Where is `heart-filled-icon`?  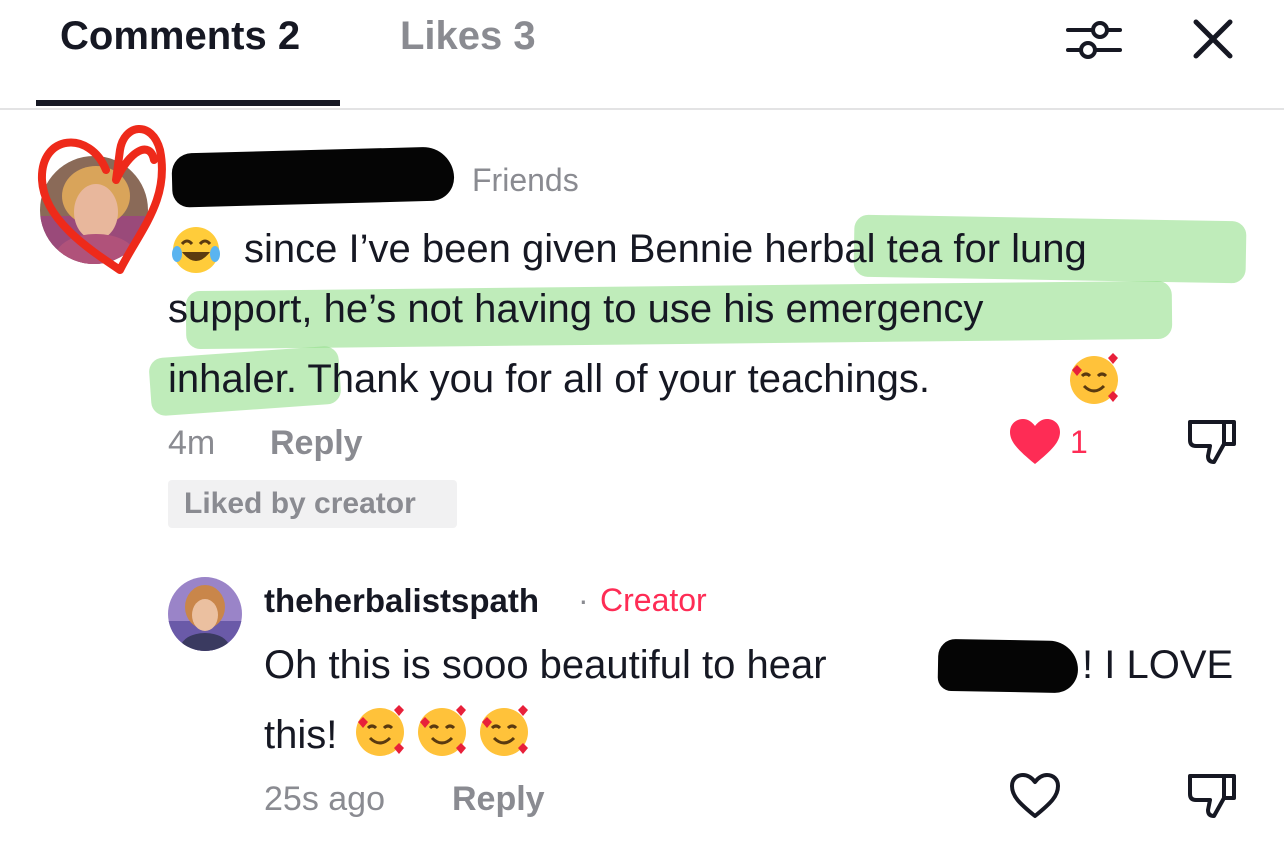
heart-filled-icon is located at coordinates (1035, 442).